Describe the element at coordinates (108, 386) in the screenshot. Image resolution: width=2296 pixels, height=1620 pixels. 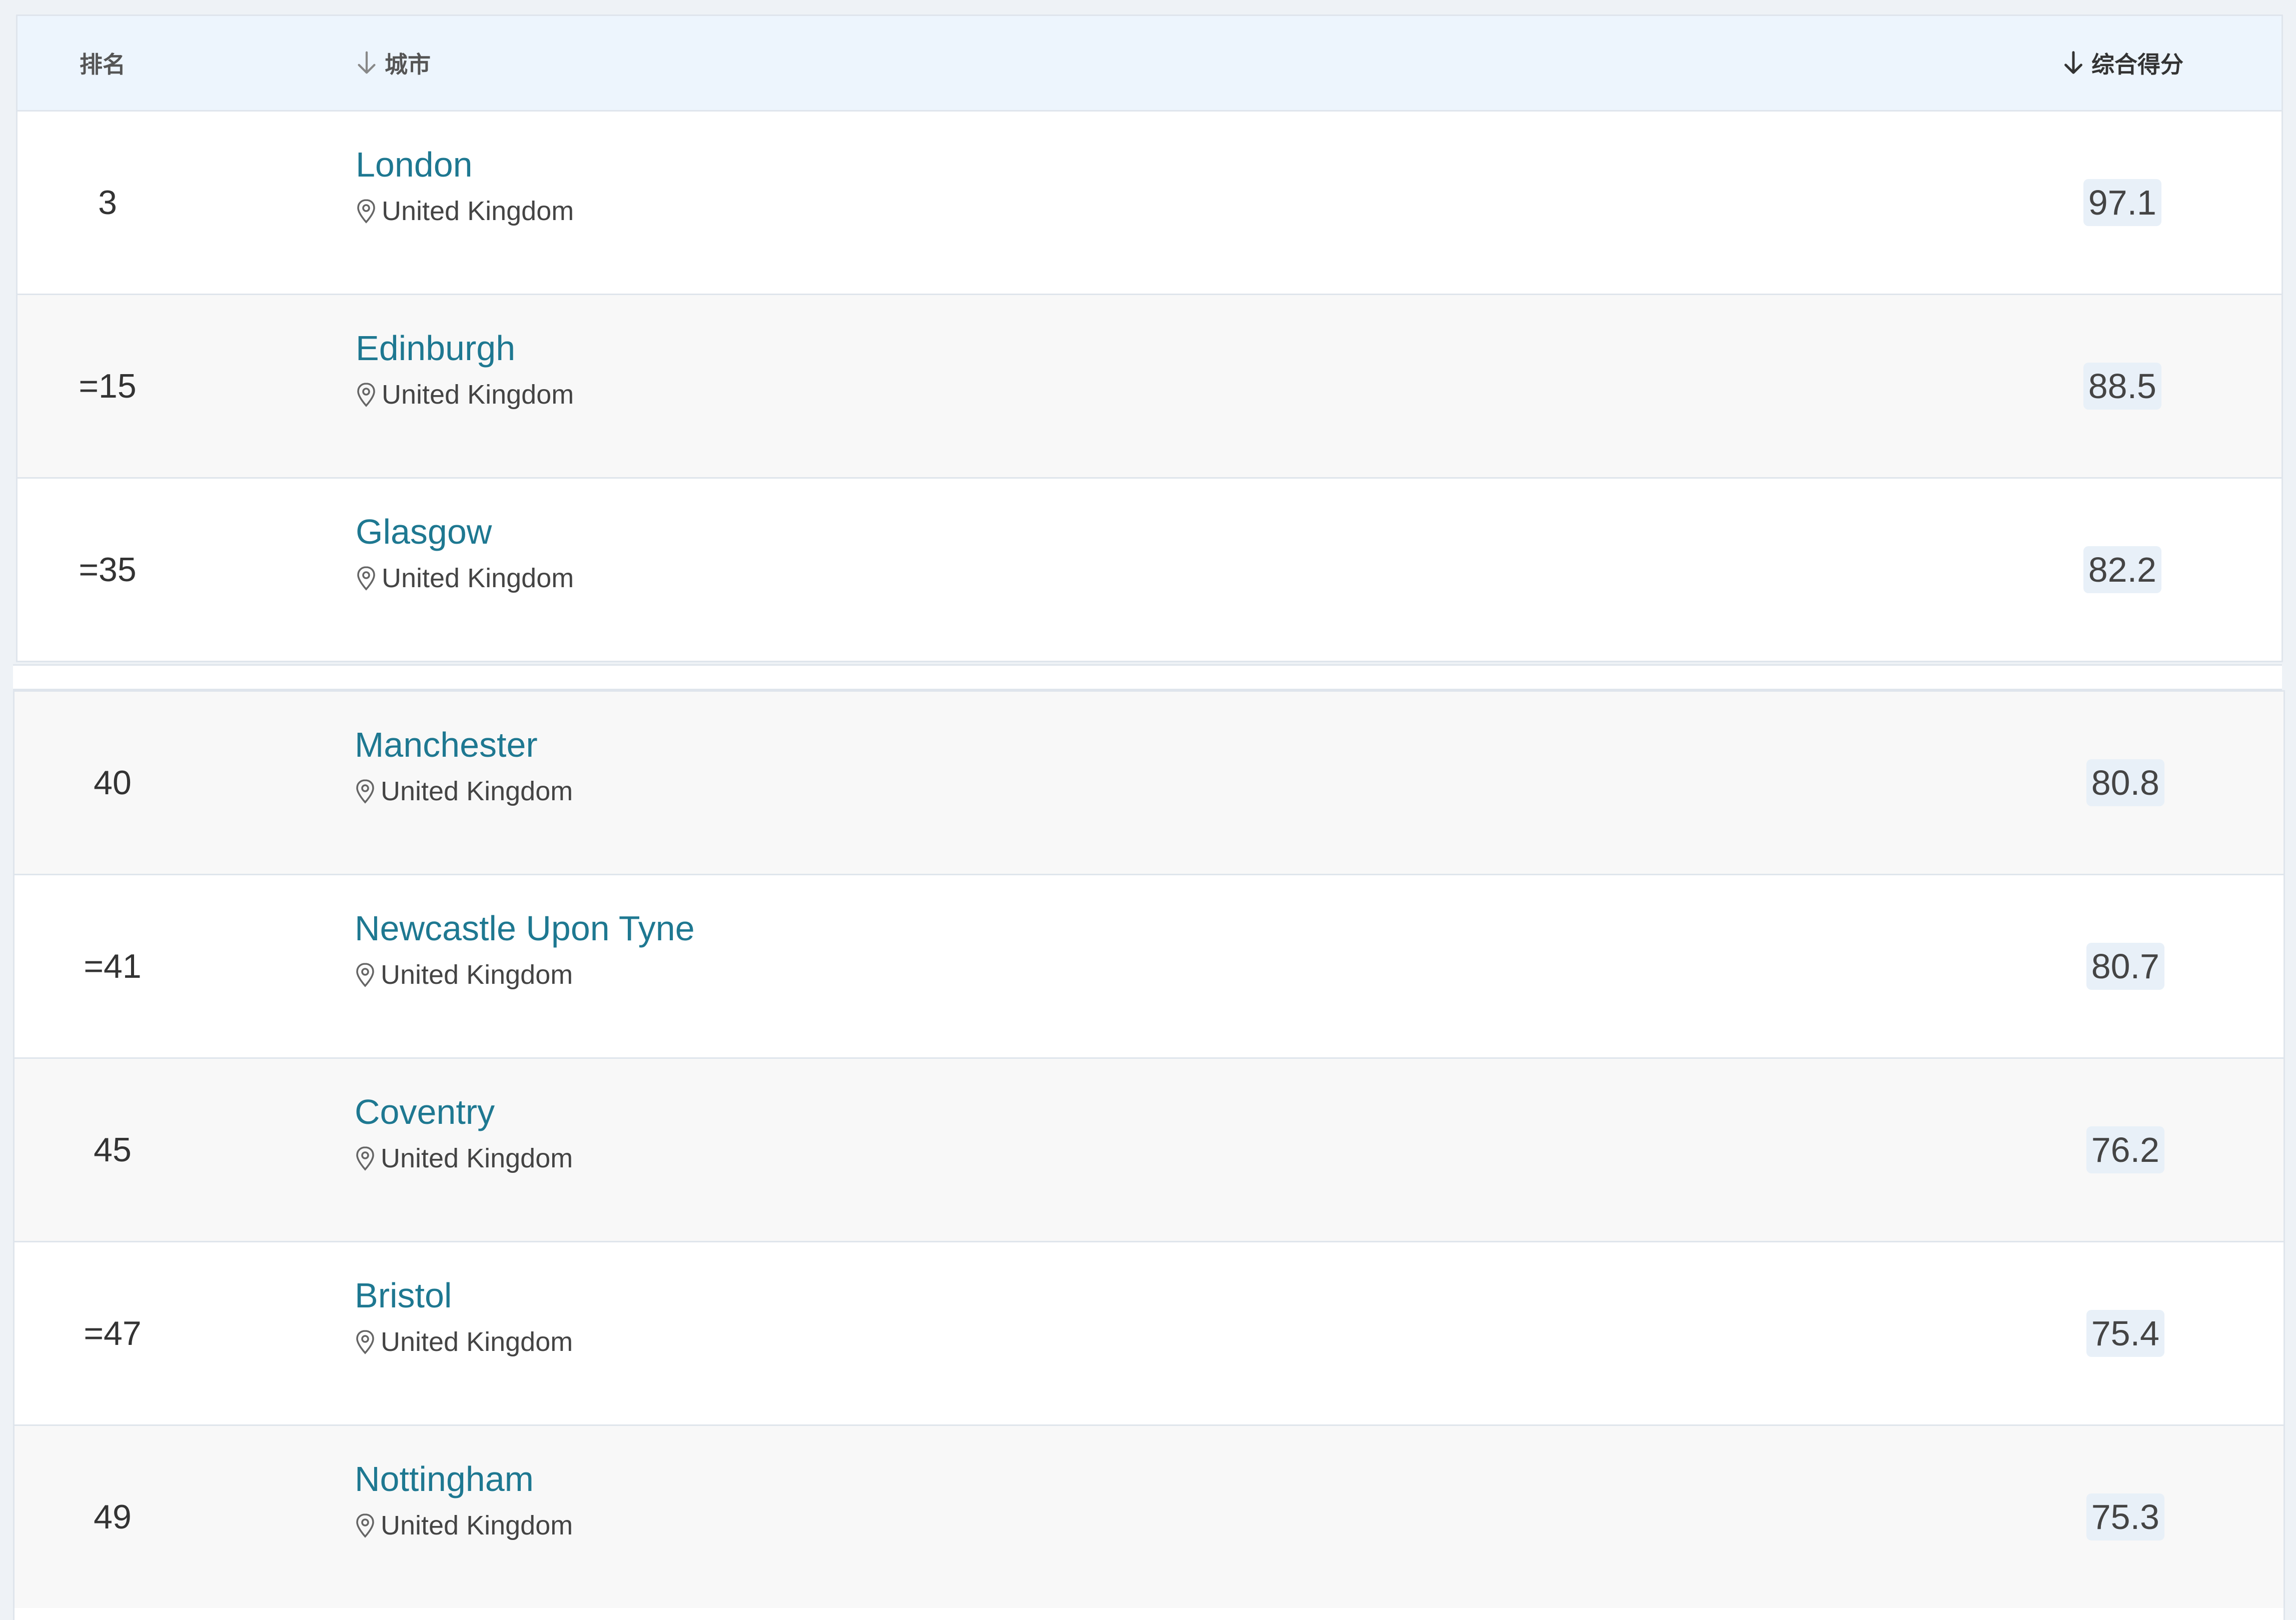
I see `rank-value: =15` at that location.